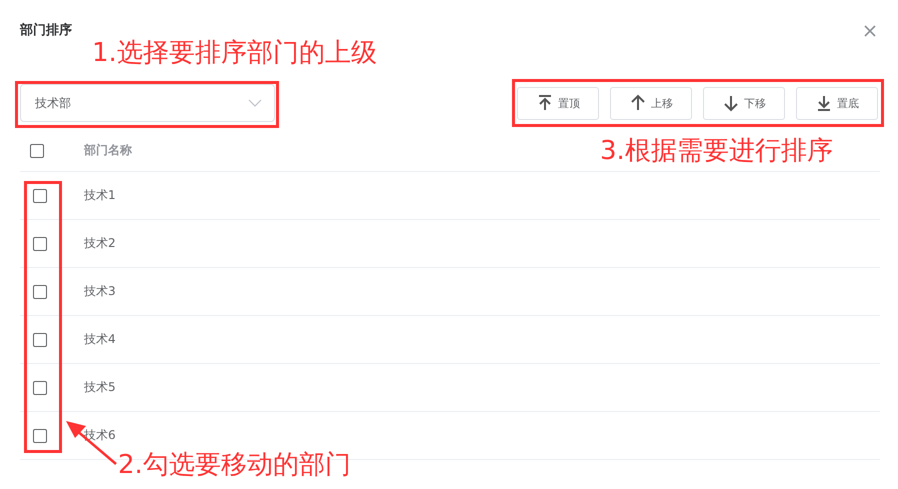 The width and height of the screenshot is (898, 489). I want to click on table-cell: 技术1, so click(100, 195).